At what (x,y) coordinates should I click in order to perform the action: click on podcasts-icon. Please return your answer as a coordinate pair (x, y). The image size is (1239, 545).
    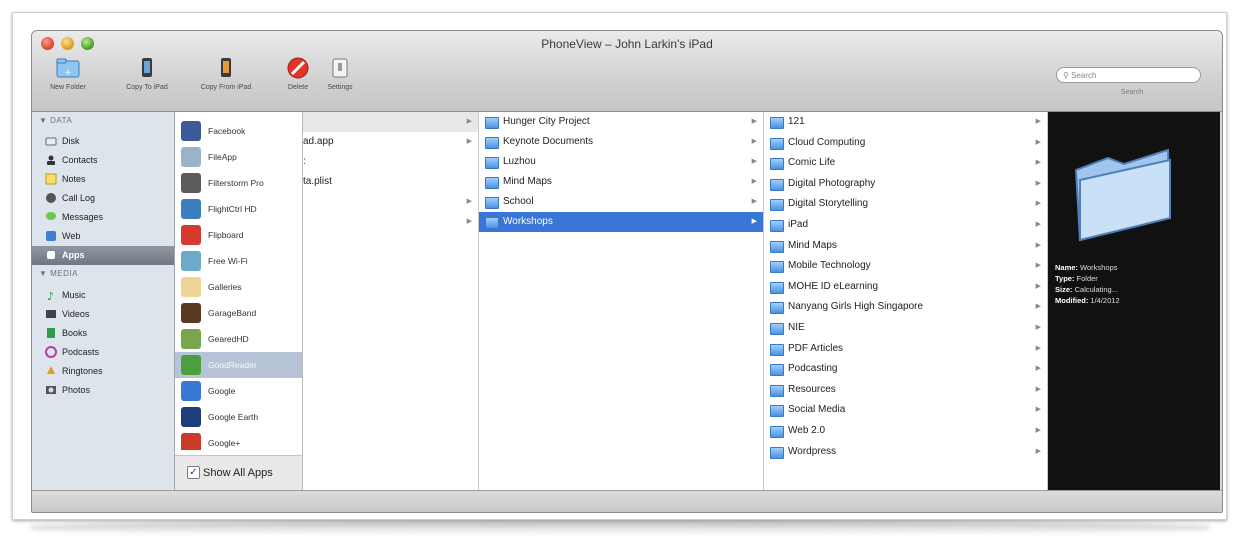
    Looking at the image, I should click on (51, 352).